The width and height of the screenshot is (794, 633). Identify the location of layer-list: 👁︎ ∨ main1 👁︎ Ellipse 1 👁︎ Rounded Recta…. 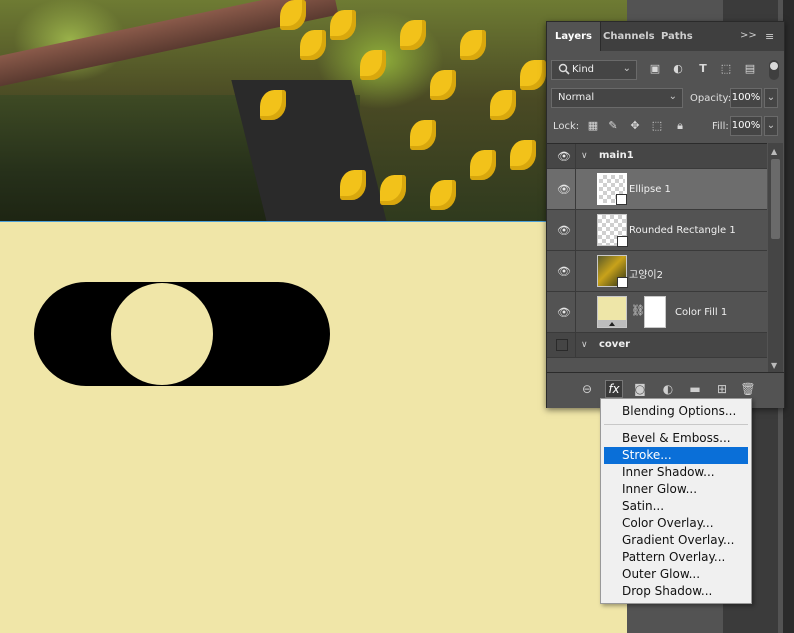
(657, 258).